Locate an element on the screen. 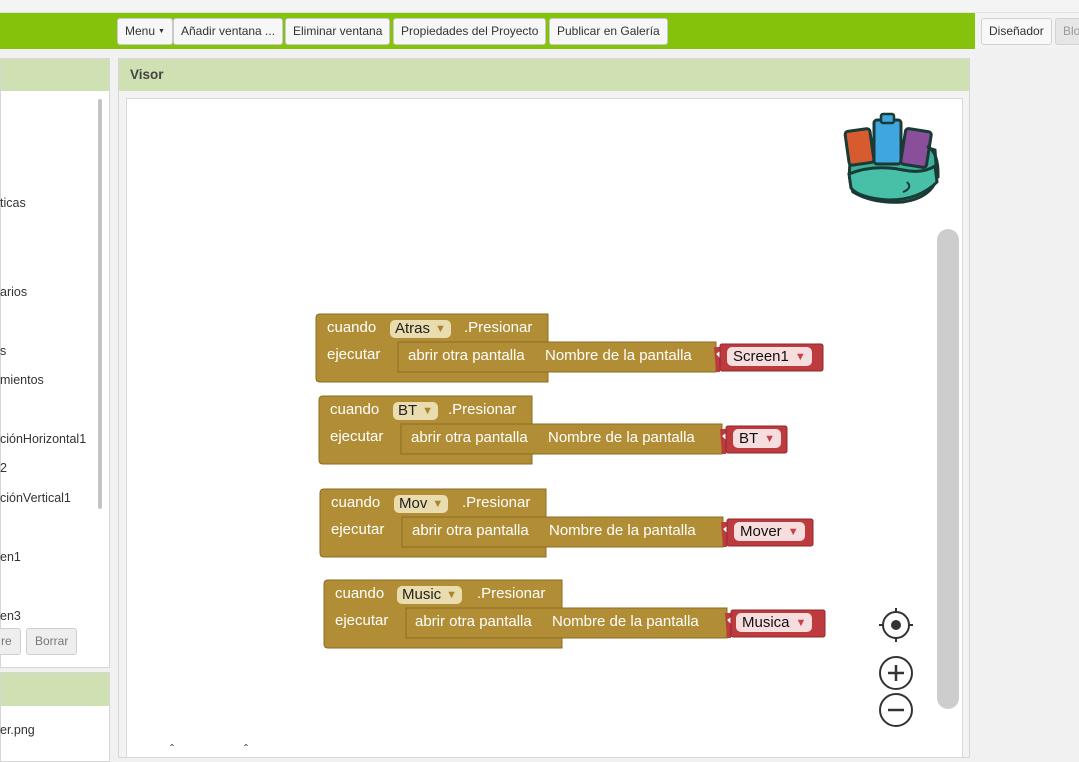 This screenshot has width=1079, height=762. screen-name-dropdown: Screen1 ▼ is located at coordinates (769, 356).